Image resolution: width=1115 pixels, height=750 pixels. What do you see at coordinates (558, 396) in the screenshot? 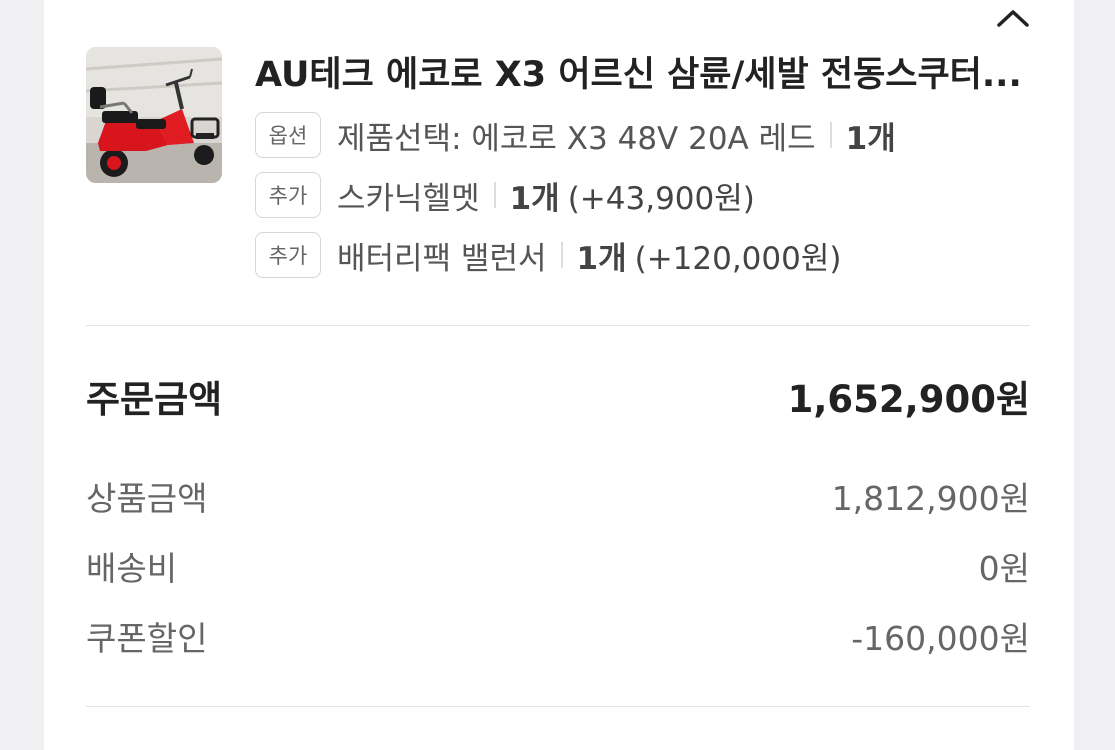
I see `order-total-row: 주문금액 1,652,900원` at bounding box center [558, 396].